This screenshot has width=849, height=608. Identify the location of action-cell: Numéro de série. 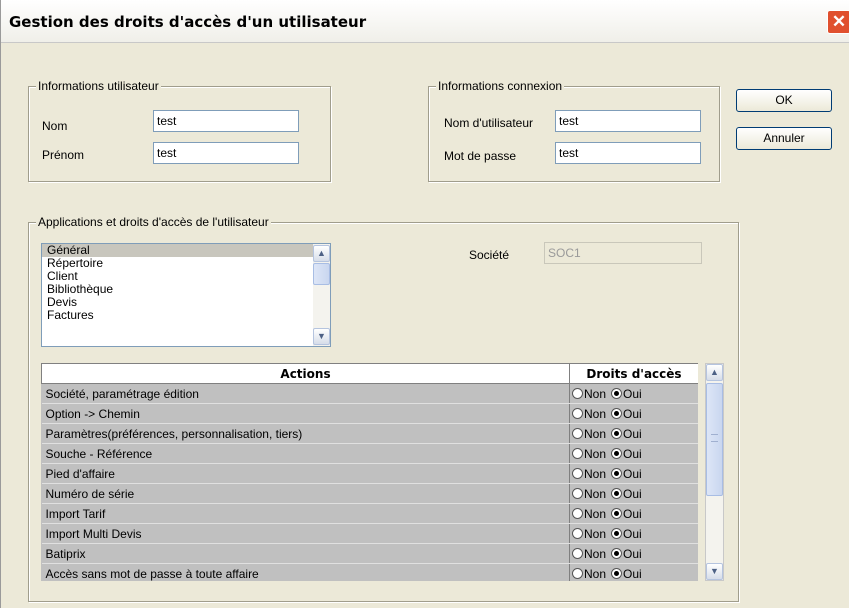
(305, 493).